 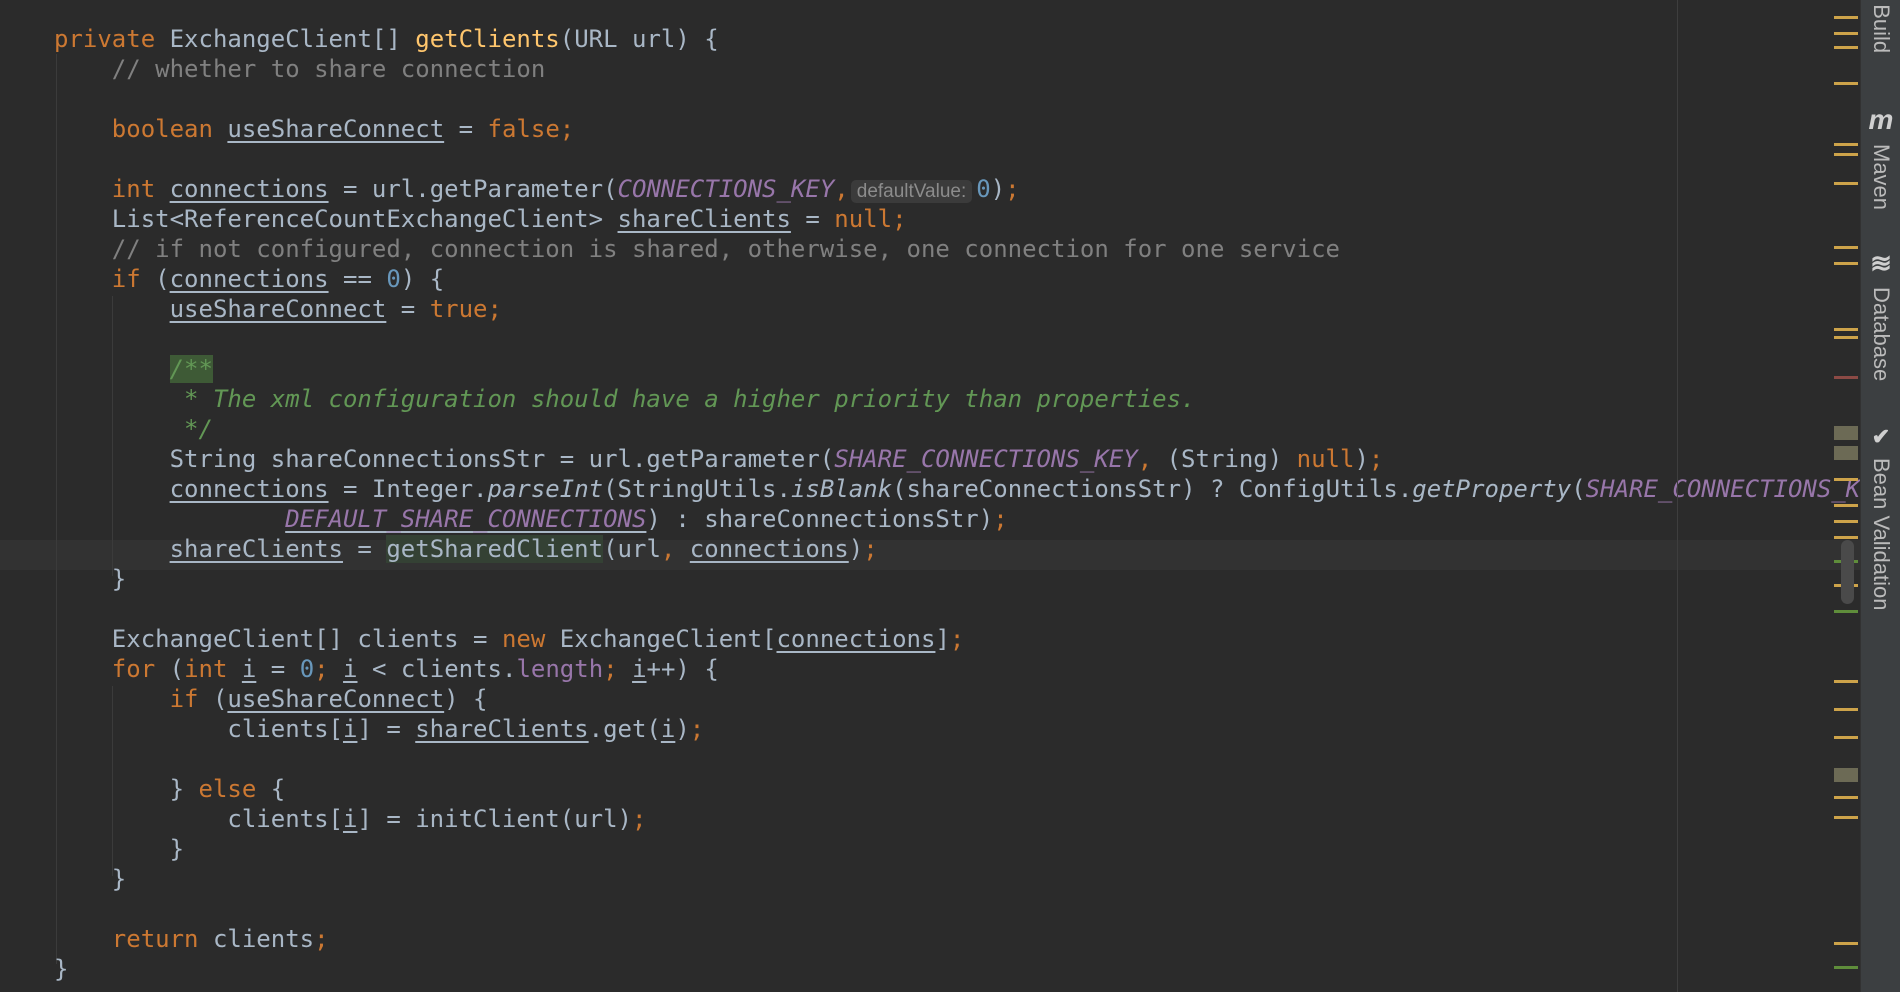 I want to click on tool-tab-database: ≋ Database, so click(x=1881, y=314).